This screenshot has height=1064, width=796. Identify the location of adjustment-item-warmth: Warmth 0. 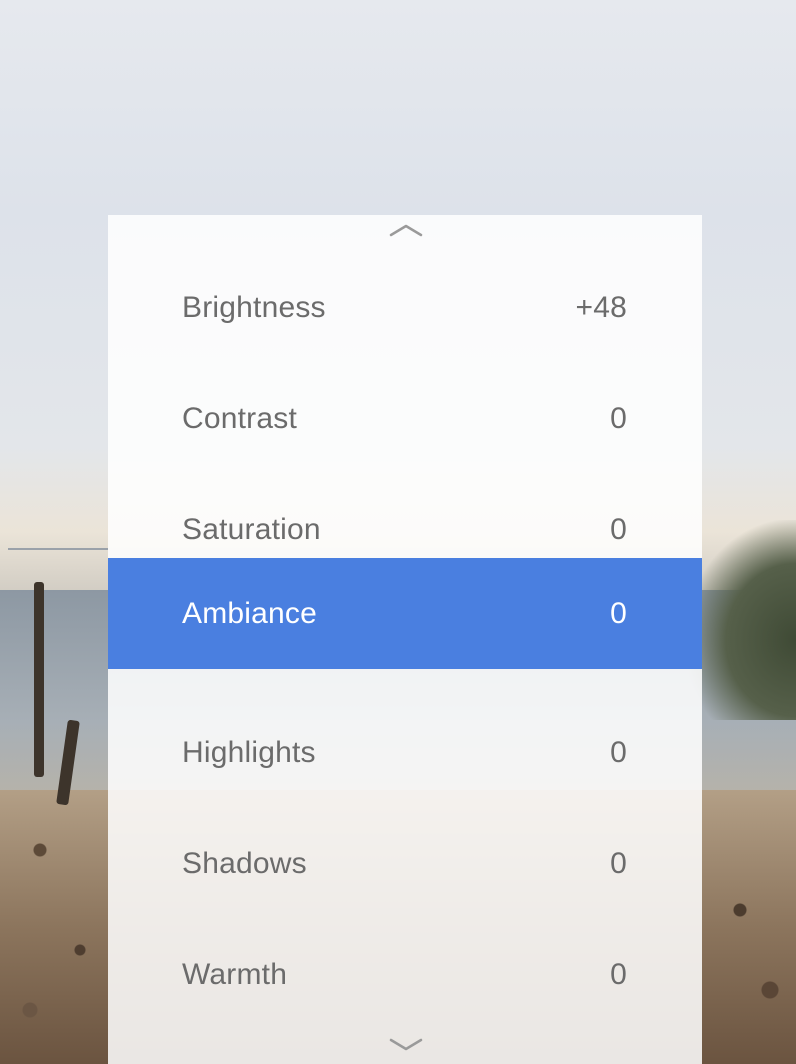
(405, 975).